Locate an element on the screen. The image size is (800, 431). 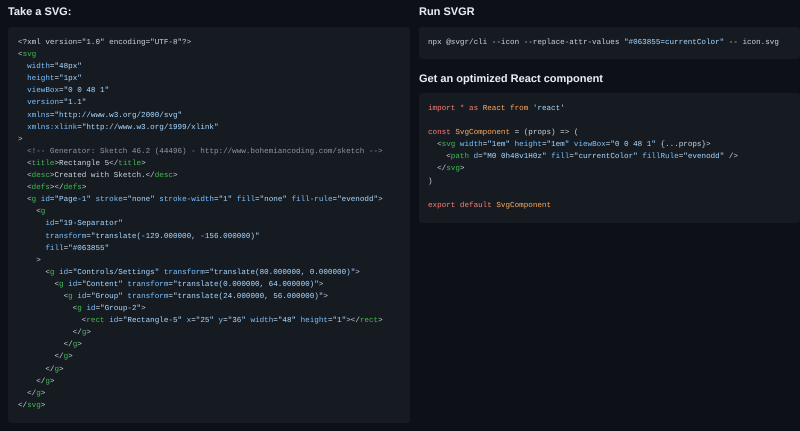
section-heading: Take a SVG: is located at coordinates (40, 12).